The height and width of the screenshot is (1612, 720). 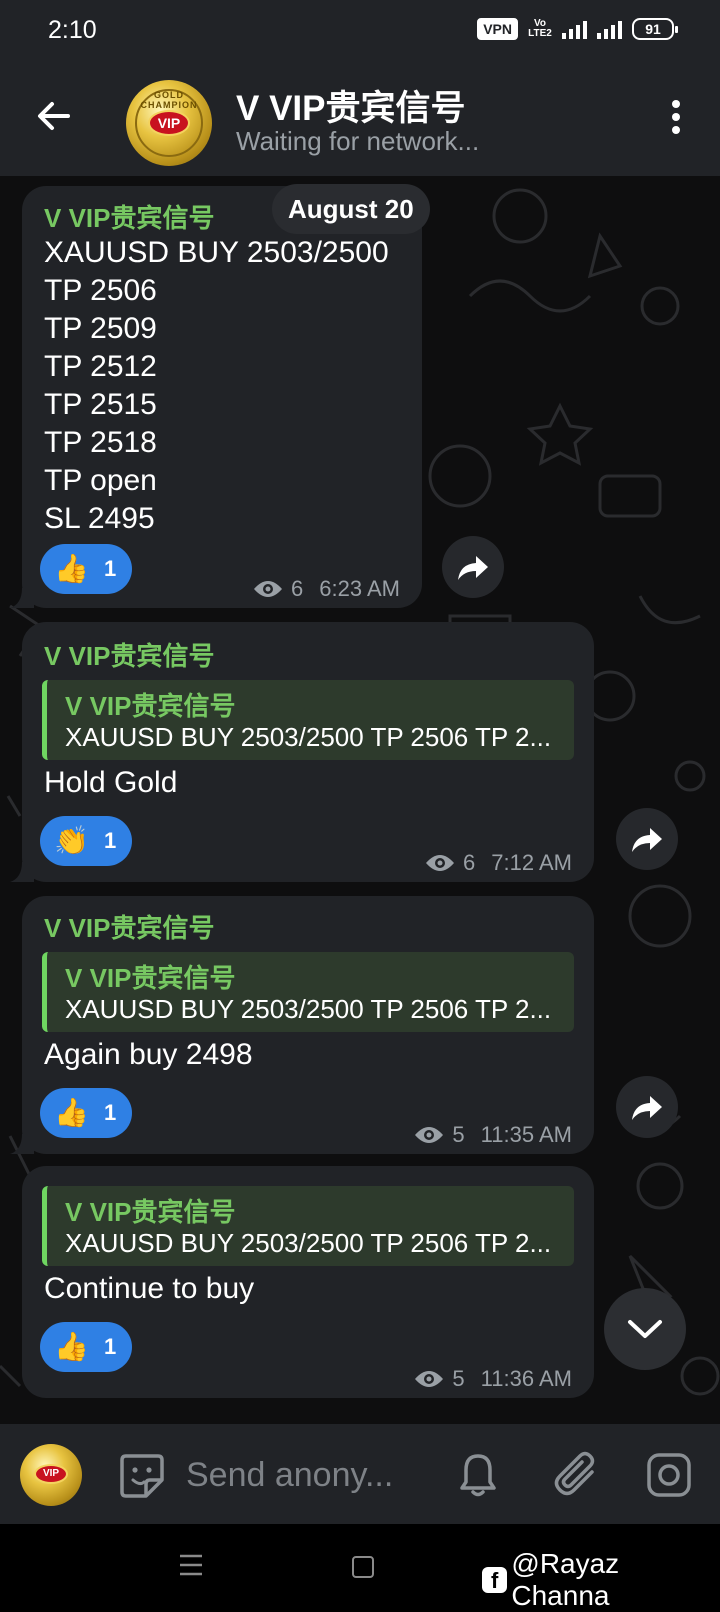 I want to click on recents-icon, so click(x=191, y=1565).